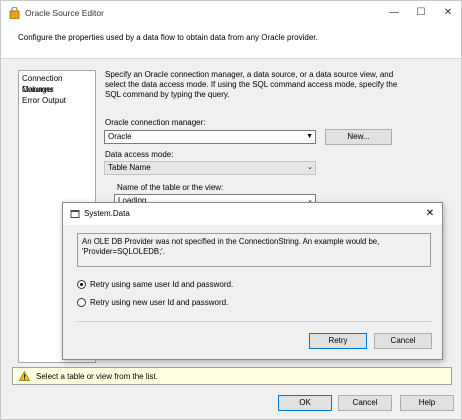  I want to click on minimize-button: —, so click(394, 13).